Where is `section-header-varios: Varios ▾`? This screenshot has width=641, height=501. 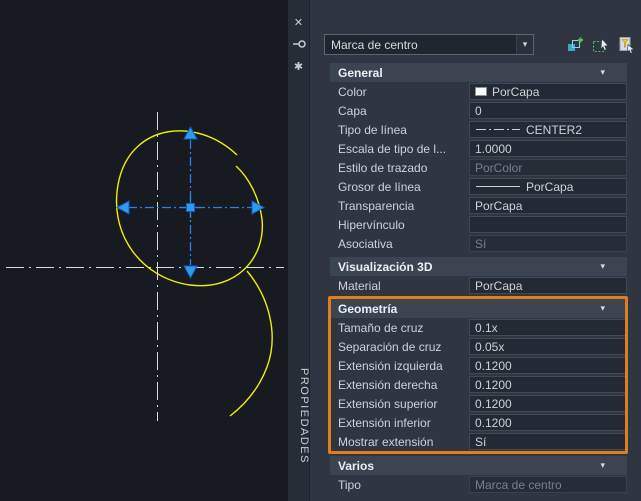 section-header-varios: Varios ▾ is located at coordinates (478, 465).